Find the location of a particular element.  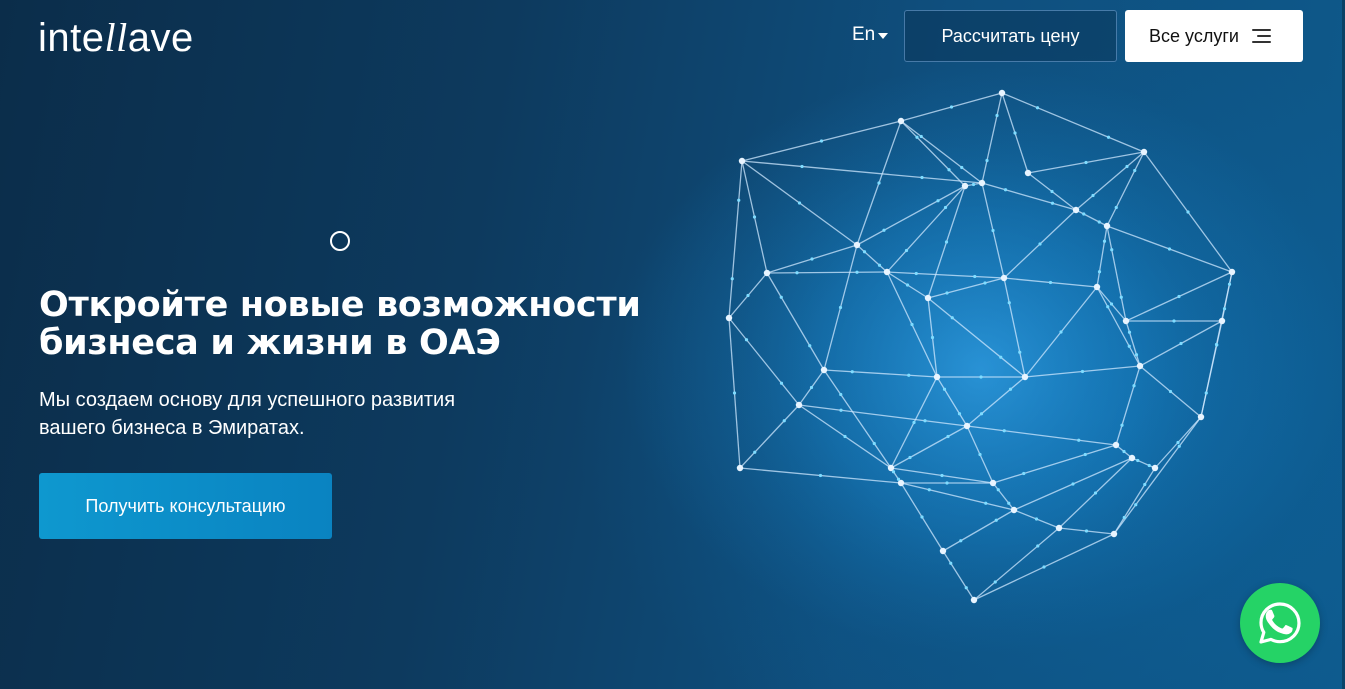

calculate-price-button: Рассчитать цену is located at coordinates (1010, 36).